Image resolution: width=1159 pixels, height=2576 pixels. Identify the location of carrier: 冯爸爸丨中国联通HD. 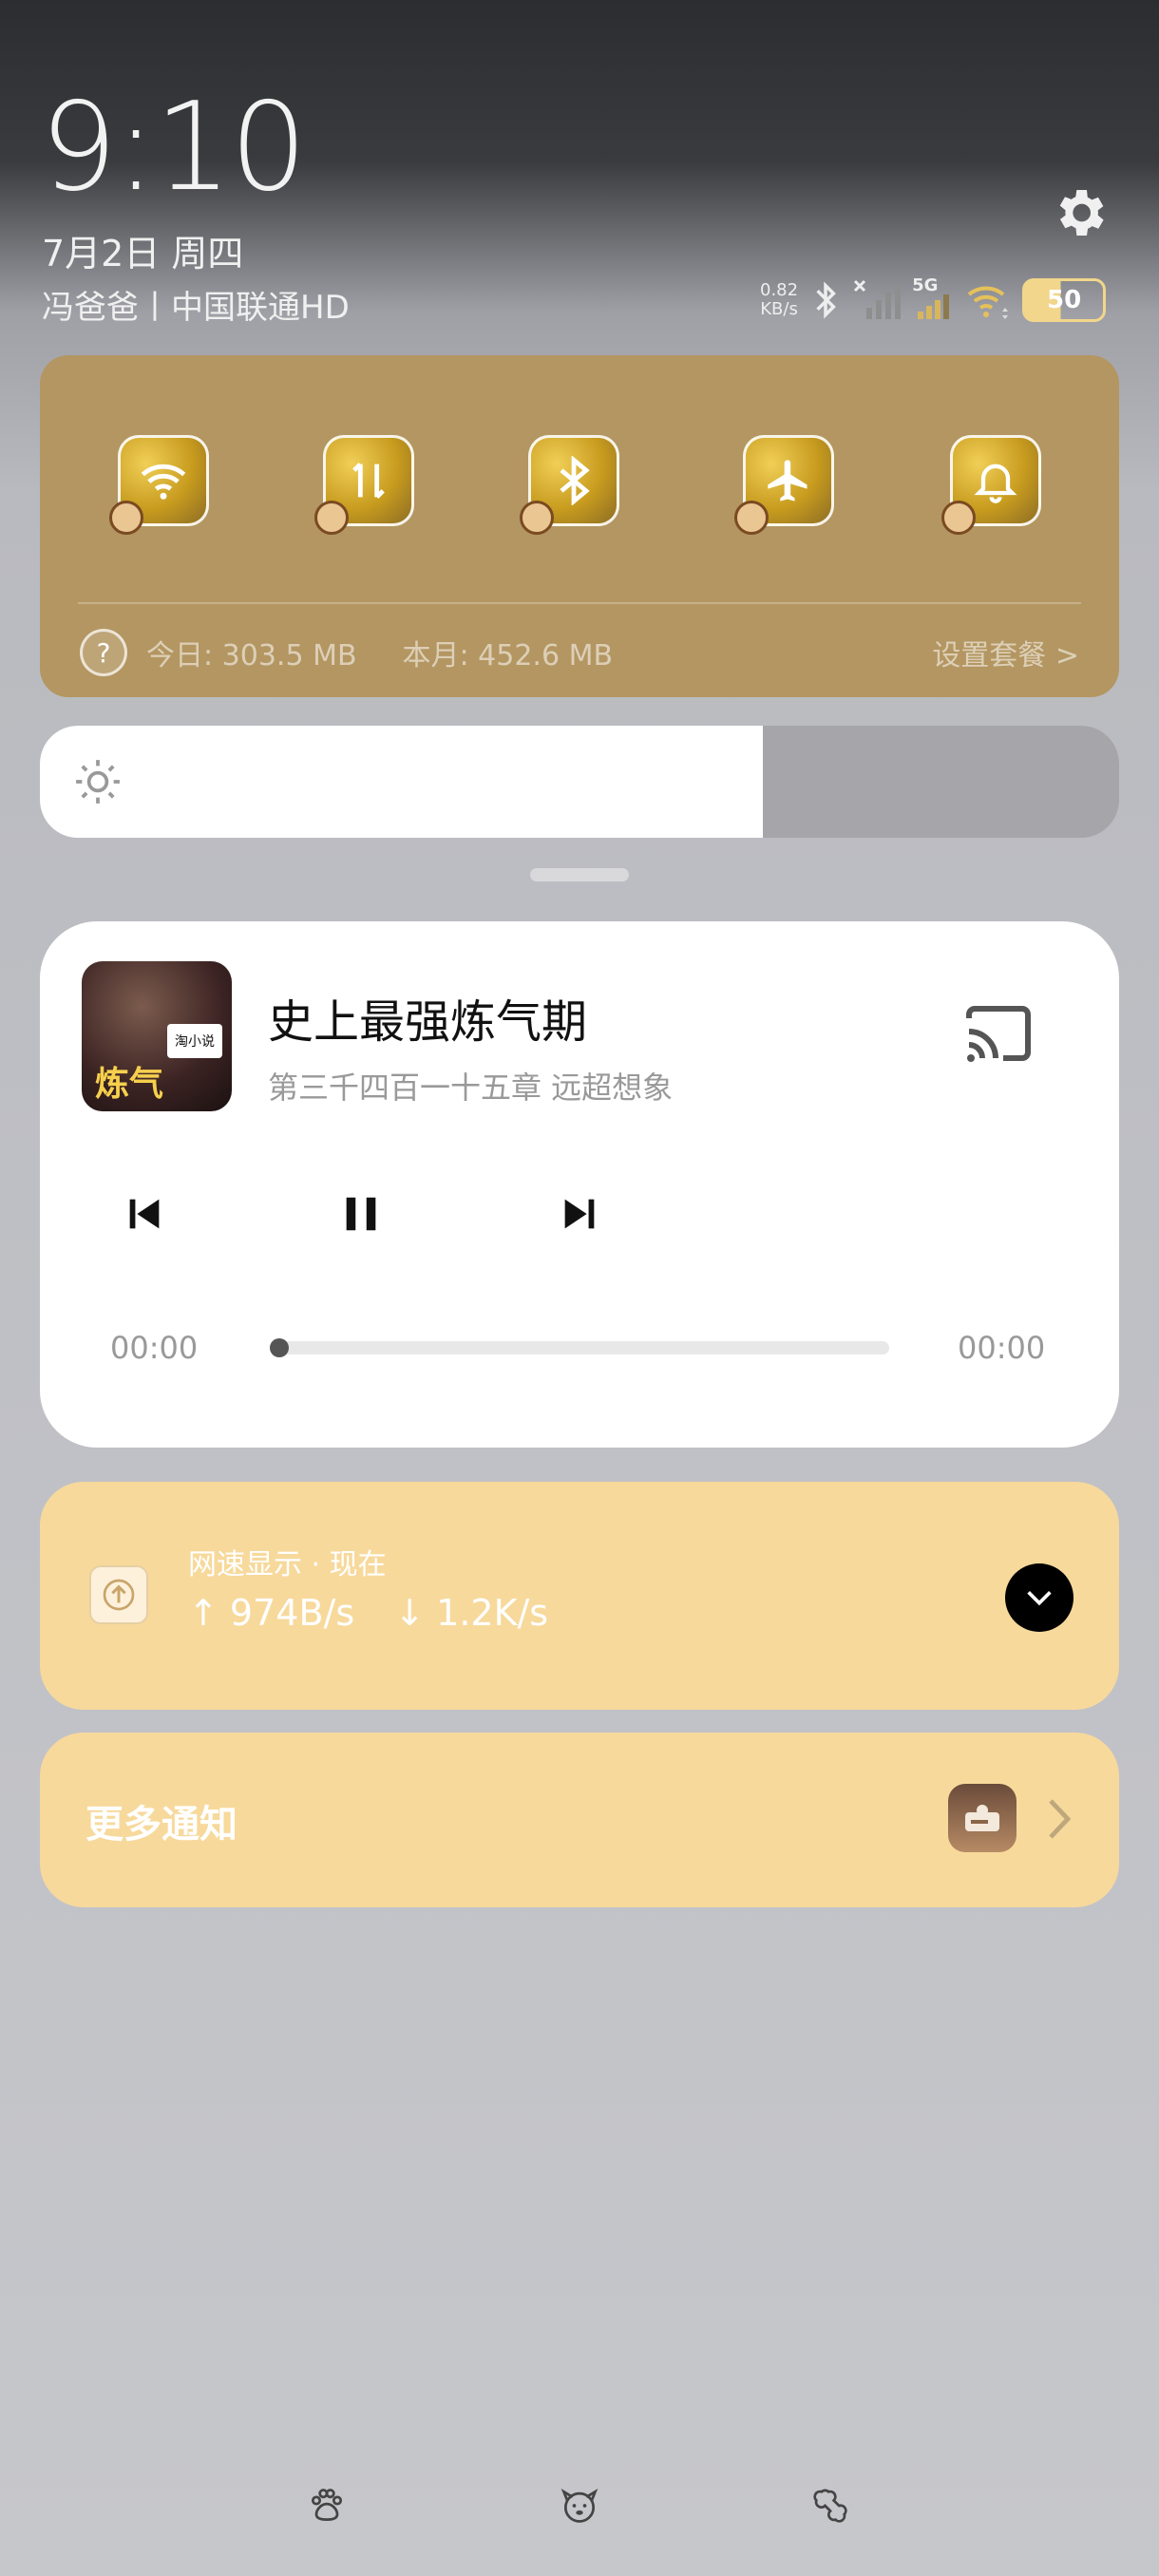
(196, 308).